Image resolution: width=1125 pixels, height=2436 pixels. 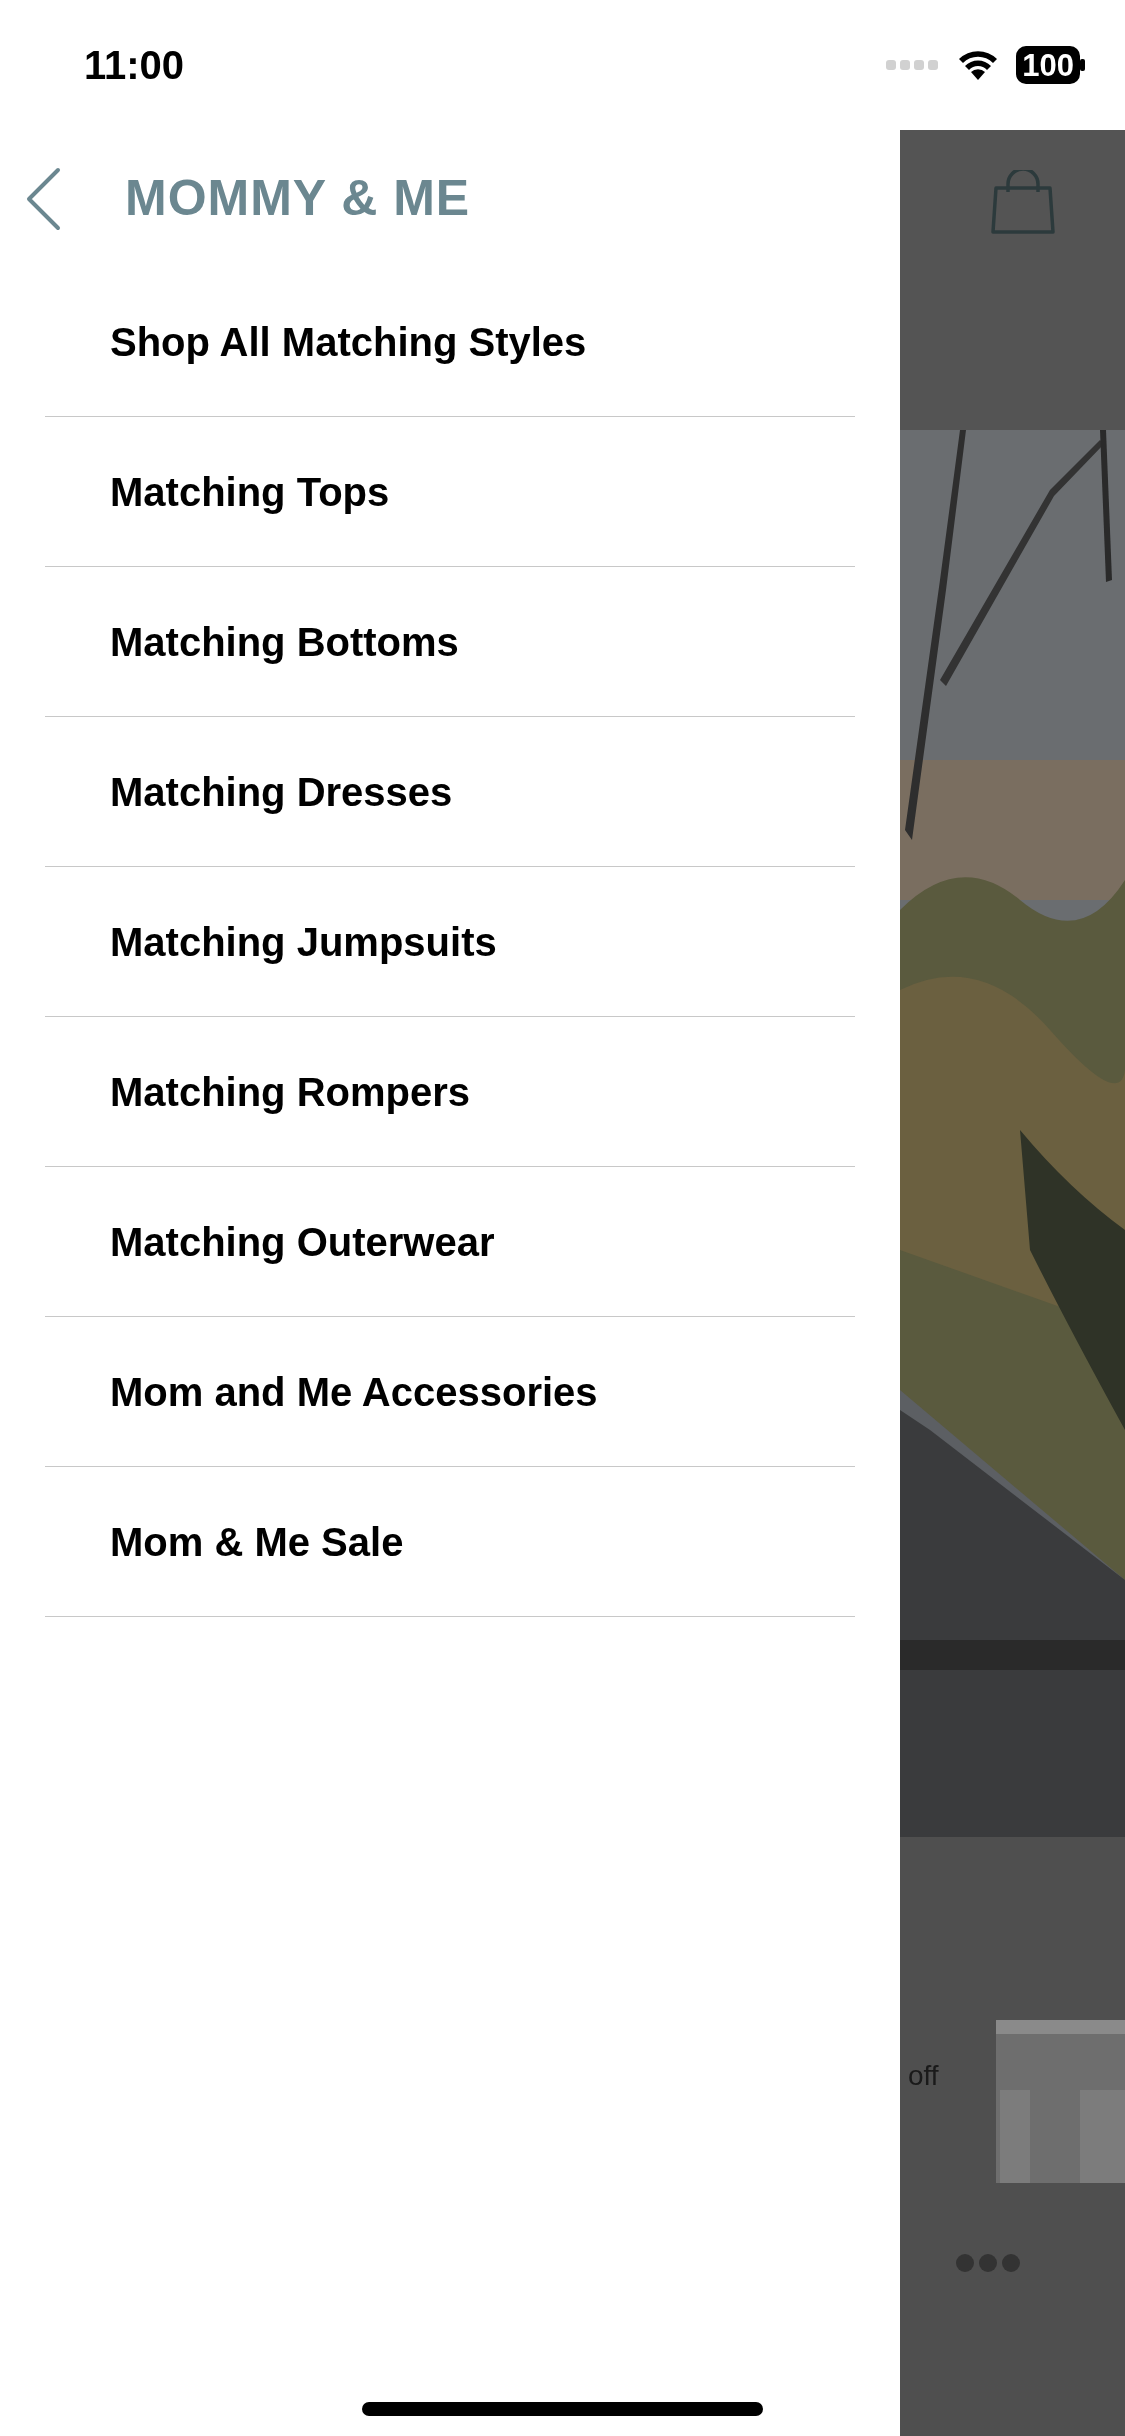 I want to click on menu-item: Matching Rompers, so click(x=290, y=1091).